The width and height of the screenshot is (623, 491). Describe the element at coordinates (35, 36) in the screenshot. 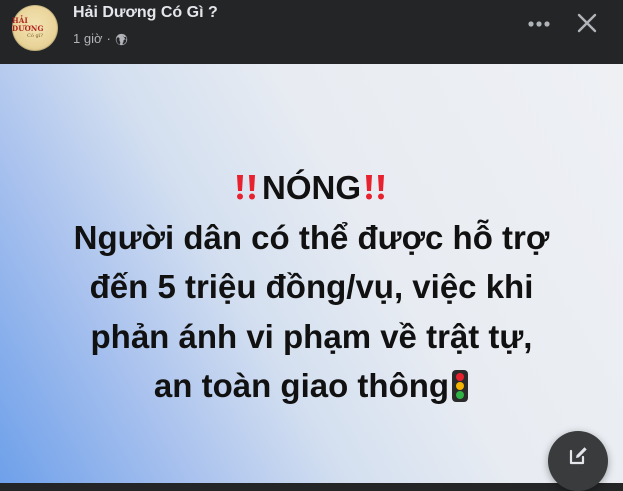

I see `avatar-logo-subtext: Có gì?` at that location.